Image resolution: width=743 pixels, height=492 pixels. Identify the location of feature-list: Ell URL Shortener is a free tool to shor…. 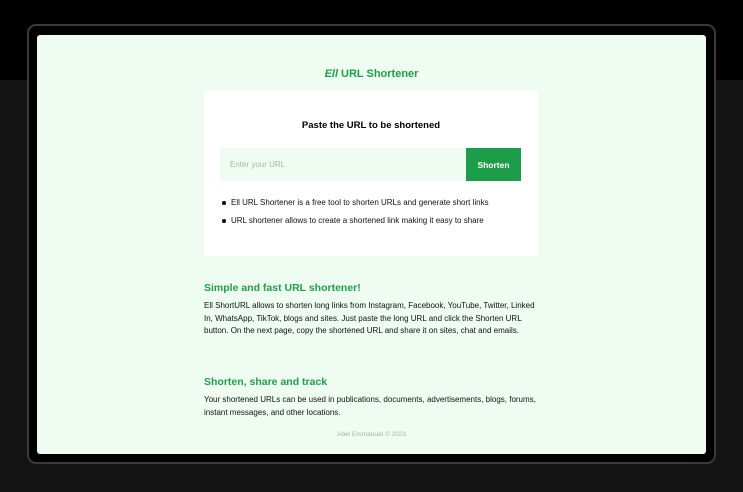
(376, 216).